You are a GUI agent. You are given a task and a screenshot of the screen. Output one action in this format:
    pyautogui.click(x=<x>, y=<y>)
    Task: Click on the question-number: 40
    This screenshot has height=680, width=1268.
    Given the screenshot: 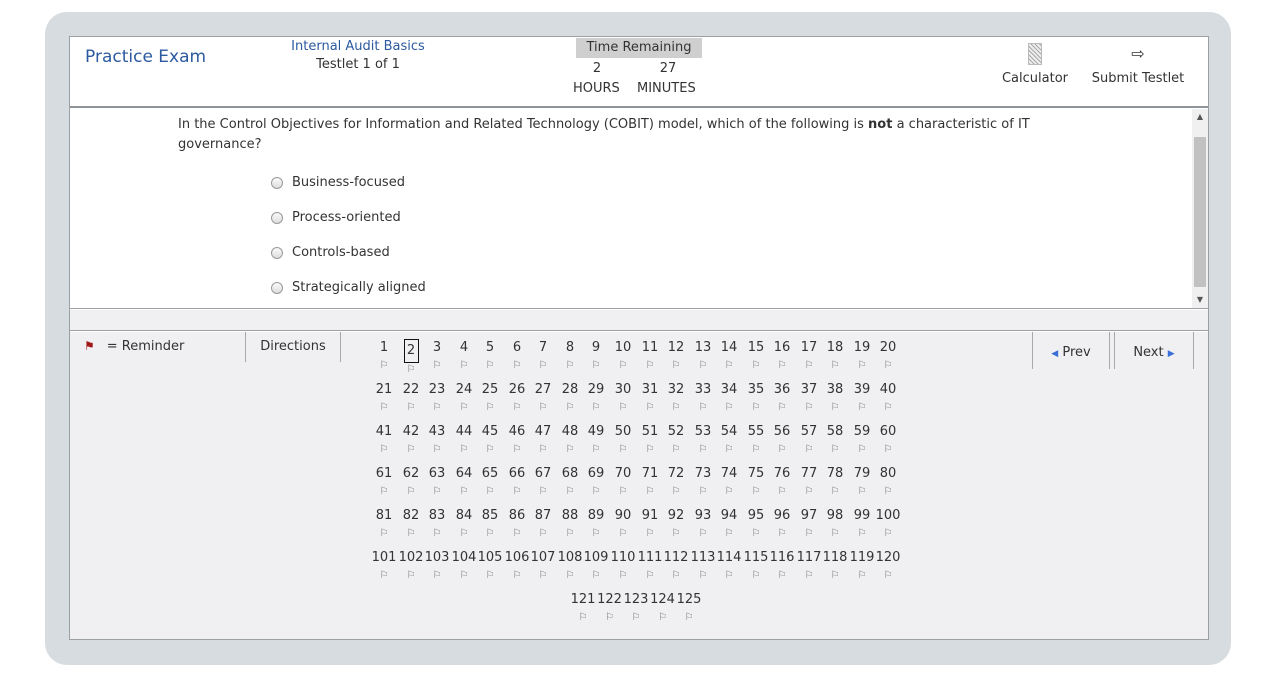 What is the action you would take?
    pyautogui.click(x=888, y=391)
    